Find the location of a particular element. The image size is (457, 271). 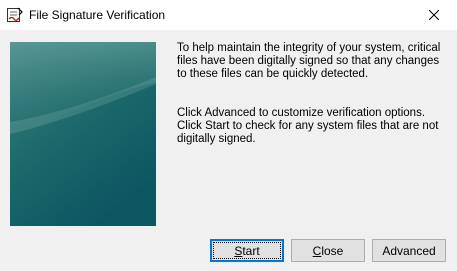

advanced-label: Advanced is located at coordinates (409, 250).